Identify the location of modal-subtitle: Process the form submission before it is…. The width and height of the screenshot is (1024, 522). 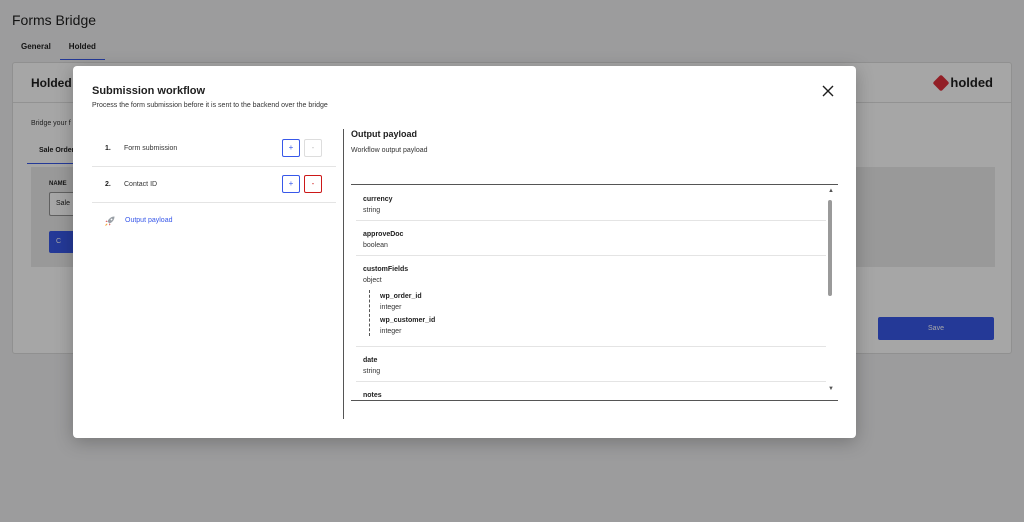
(210, 105).